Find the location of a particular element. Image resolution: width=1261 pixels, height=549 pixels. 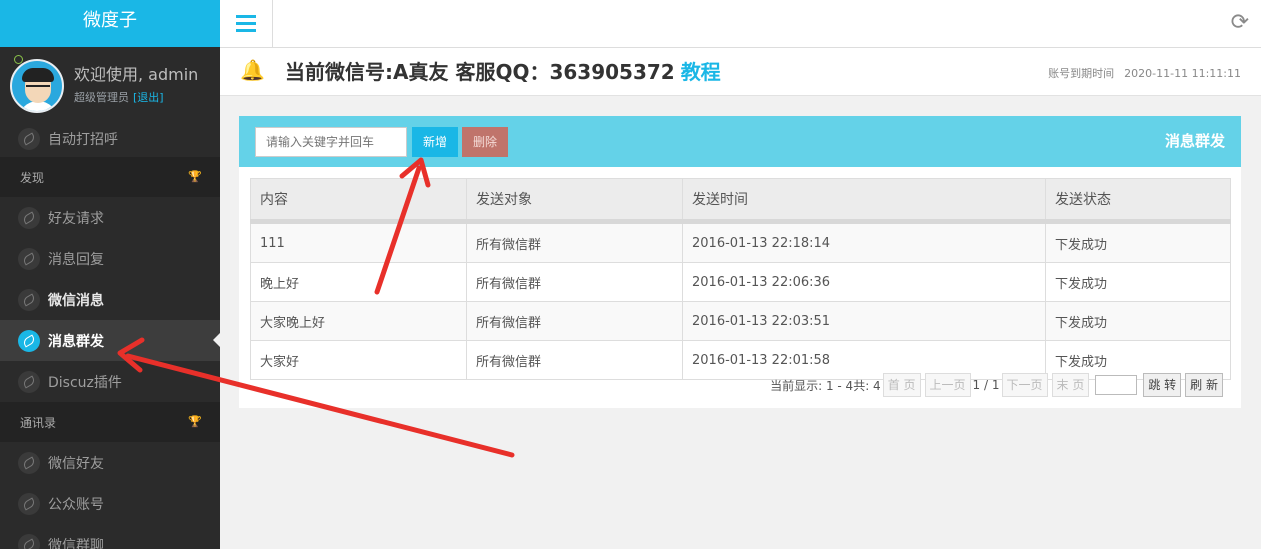

cell-time: 2016-01-13 22:03:51 is located at coordinates (864, 321).